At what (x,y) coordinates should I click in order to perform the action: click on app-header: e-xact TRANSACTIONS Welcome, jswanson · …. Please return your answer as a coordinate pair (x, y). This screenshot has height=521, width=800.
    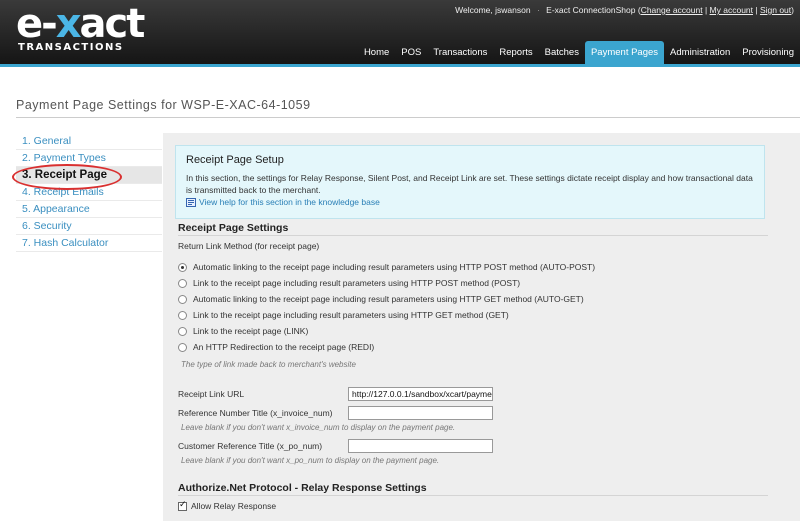
    Looking at the image, I should click on (400, 32).